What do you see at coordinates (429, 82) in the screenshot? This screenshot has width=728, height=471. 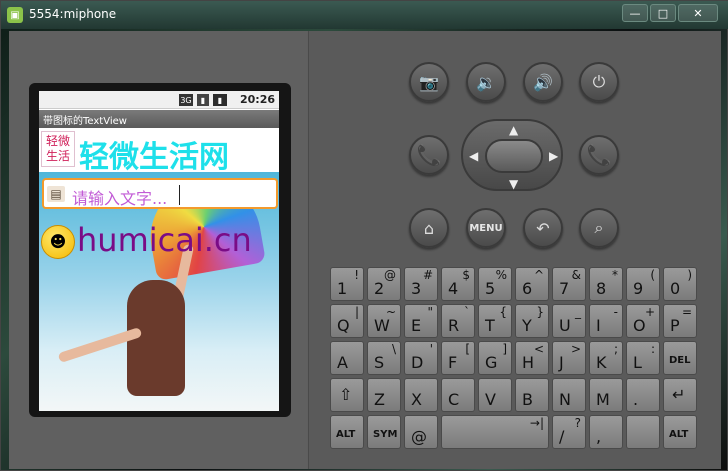 I see `camera-button: 📷` at bounding box center [429, 82].